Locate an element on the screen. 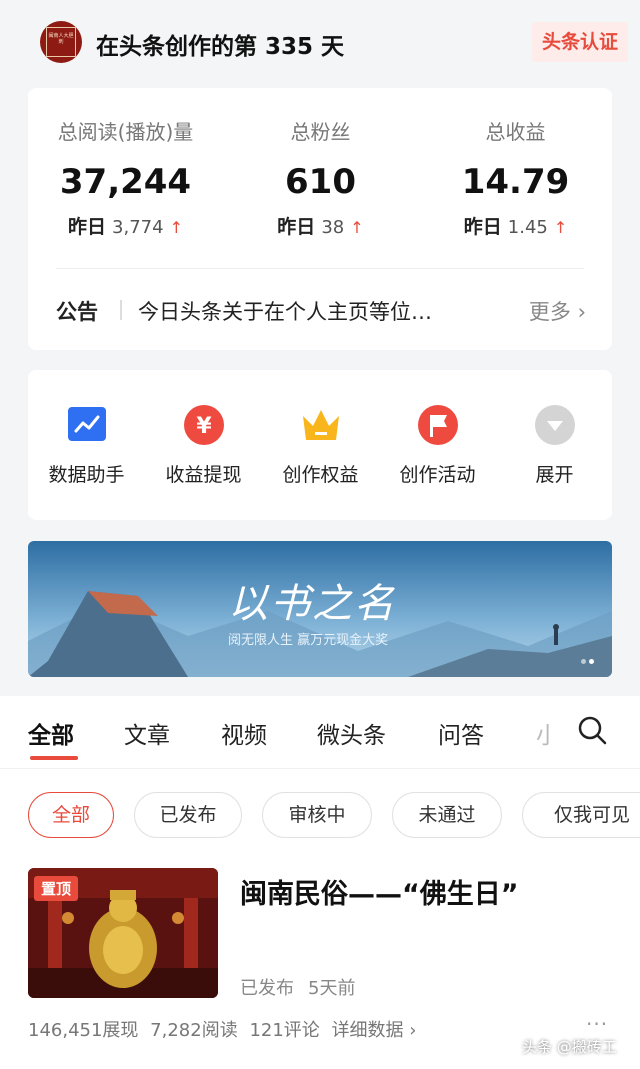  verify-button: 头条认证 is located at coordinates (579, 42).